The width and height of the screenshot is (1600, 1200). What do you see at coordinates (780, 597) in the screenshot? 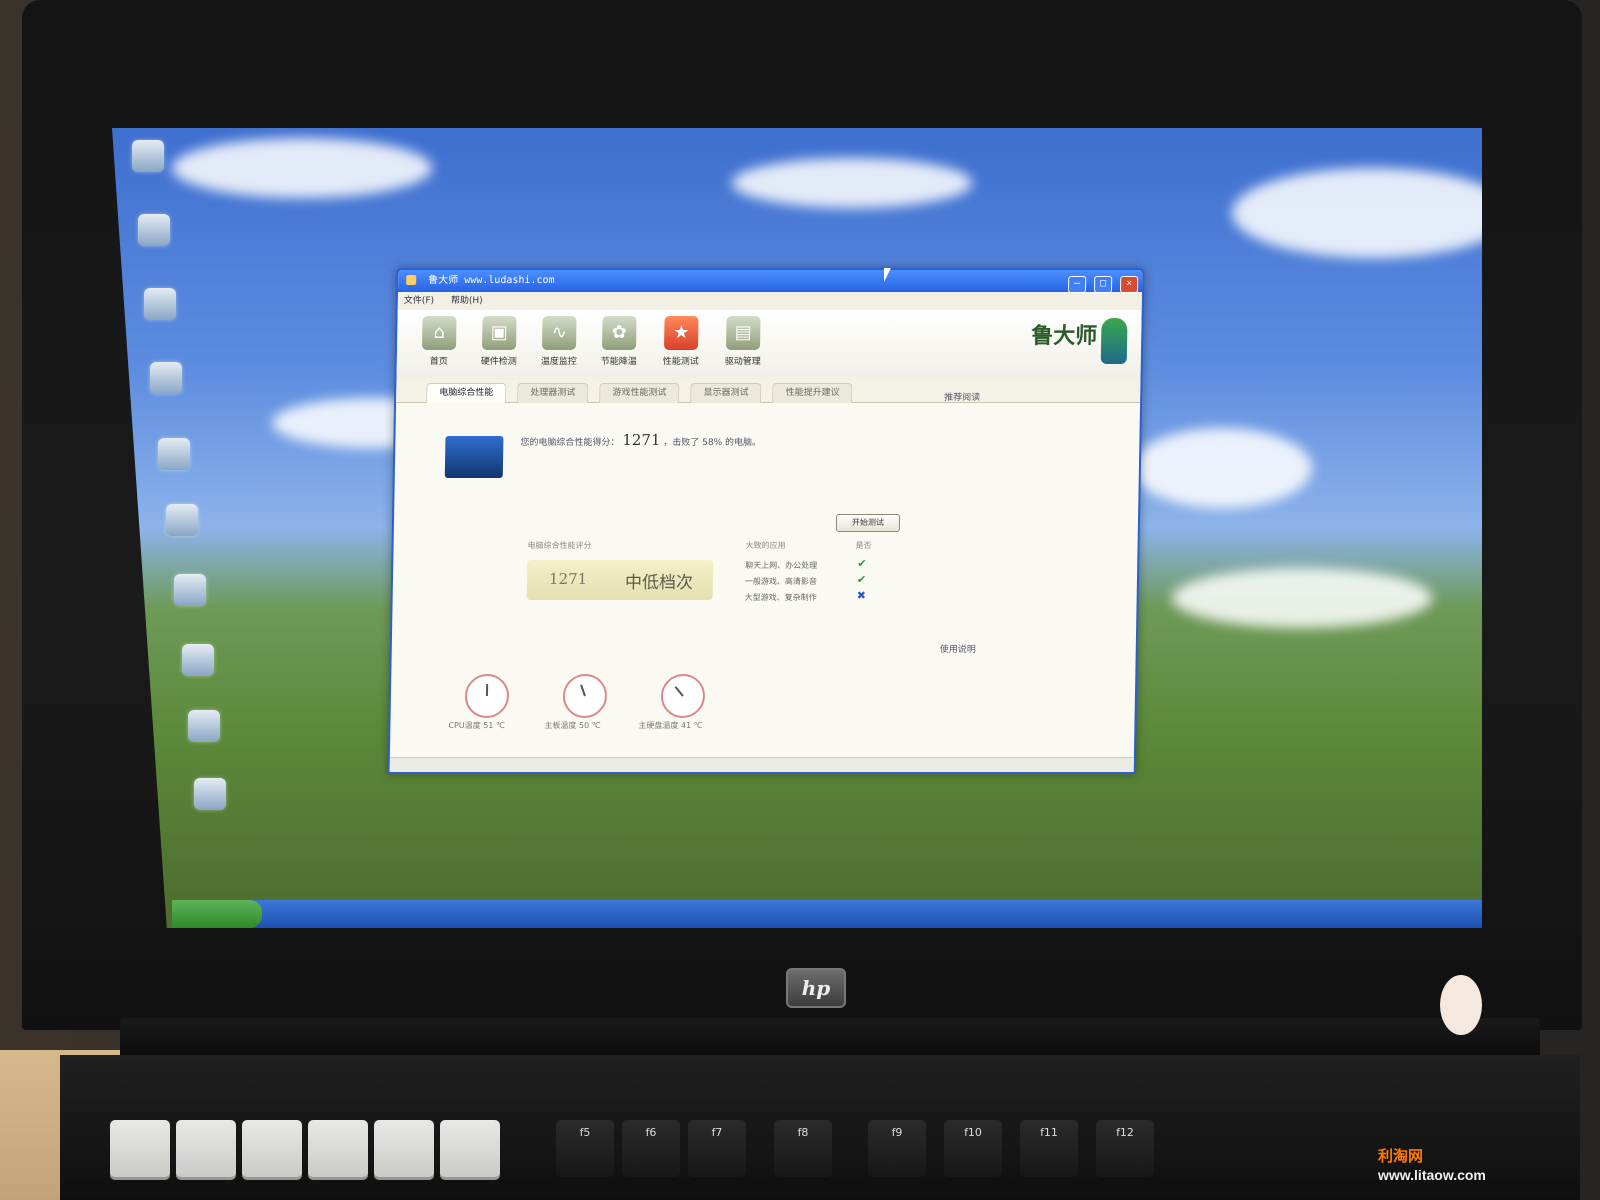
I see `suitability-row: 大型游戏、复杂制作` at bounding box center [780, 597].